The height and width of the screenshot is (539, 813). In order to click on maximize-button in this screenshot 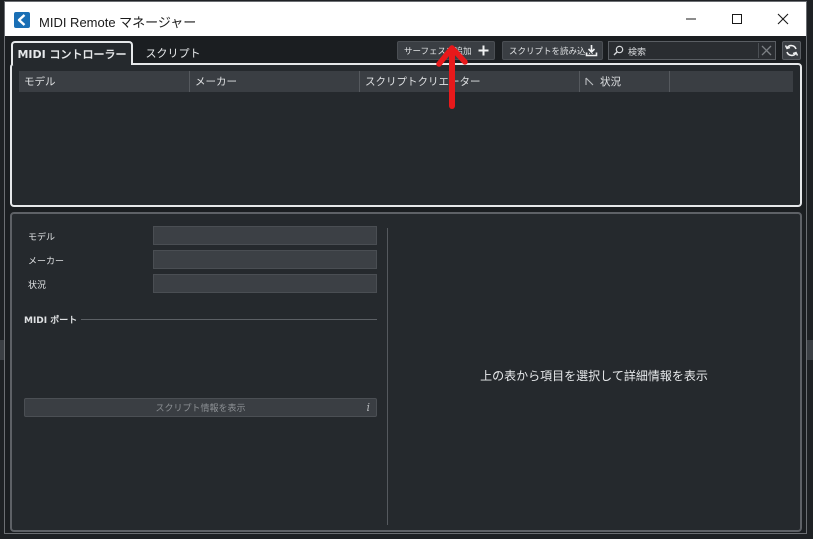, I will do `click(737, 19)`.